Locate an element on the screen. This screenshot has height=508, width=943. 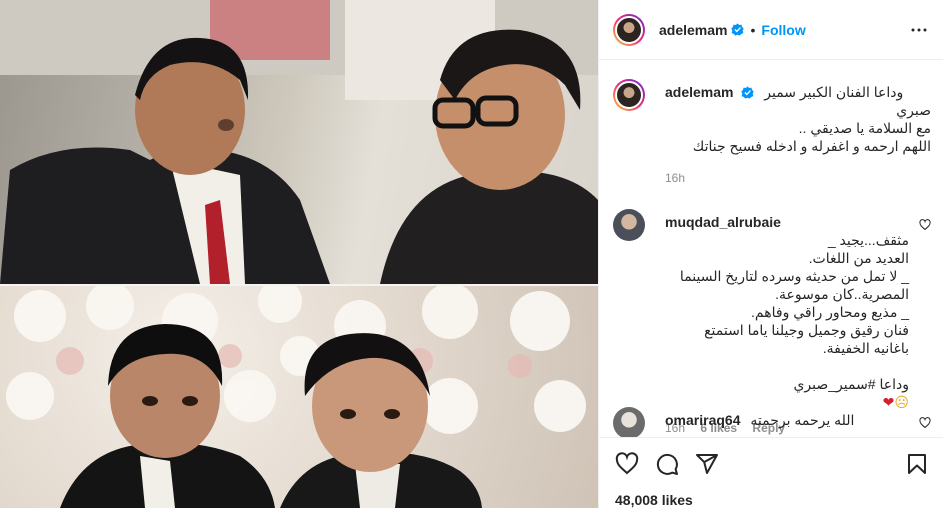
post-header: adelemam • Follow is located at coordinates (771, 30).